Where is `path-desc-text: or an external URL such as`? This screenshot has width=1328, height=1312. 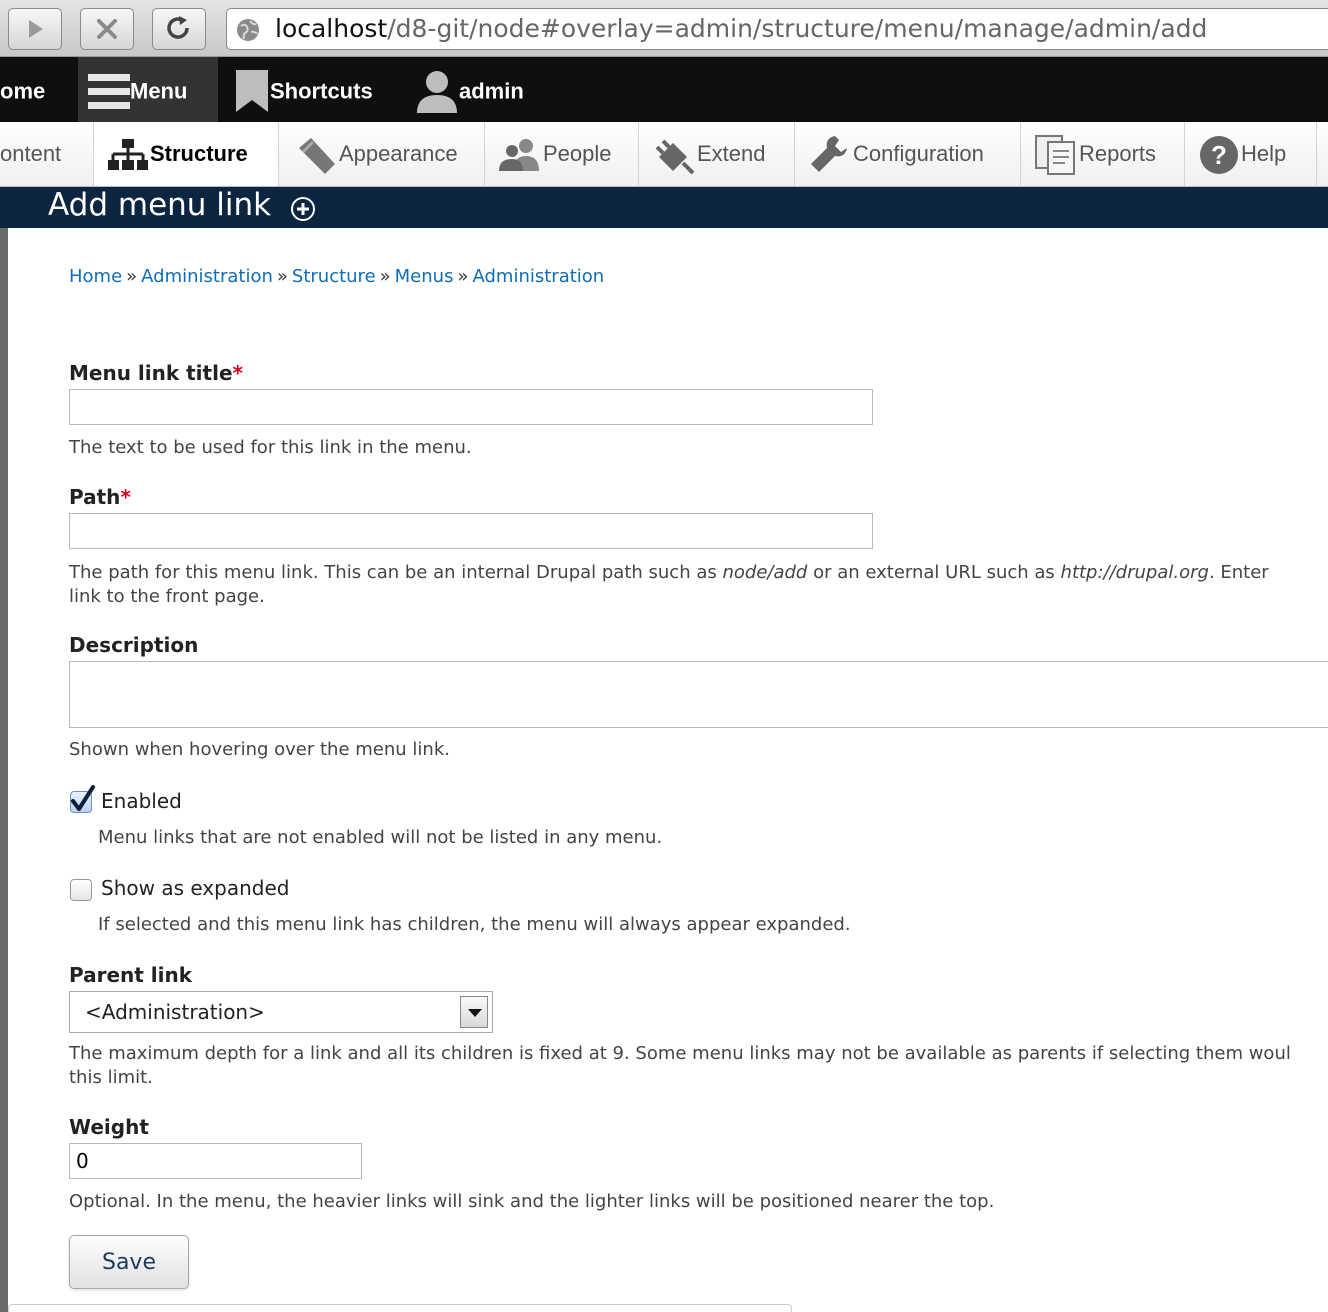
path-desc-text: or an external URL such as is located at coordinates (934, 572).